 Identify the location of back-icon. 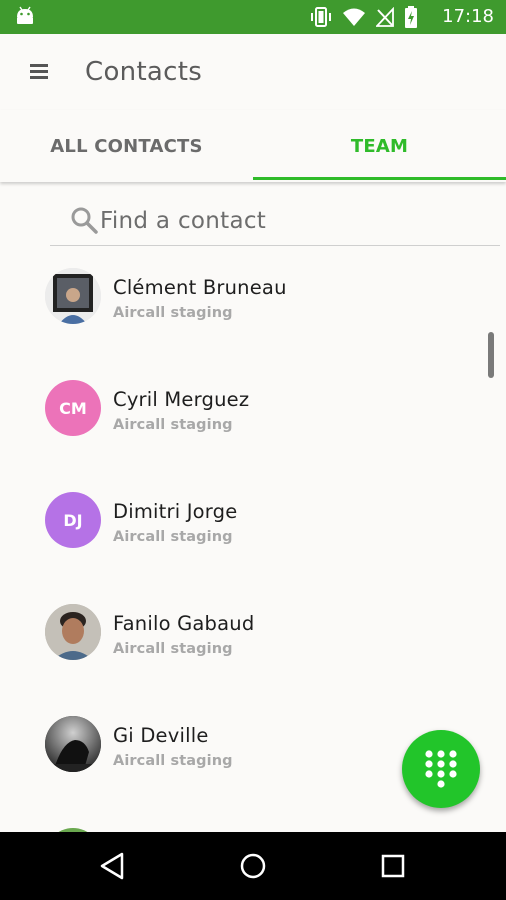
(113, 866).